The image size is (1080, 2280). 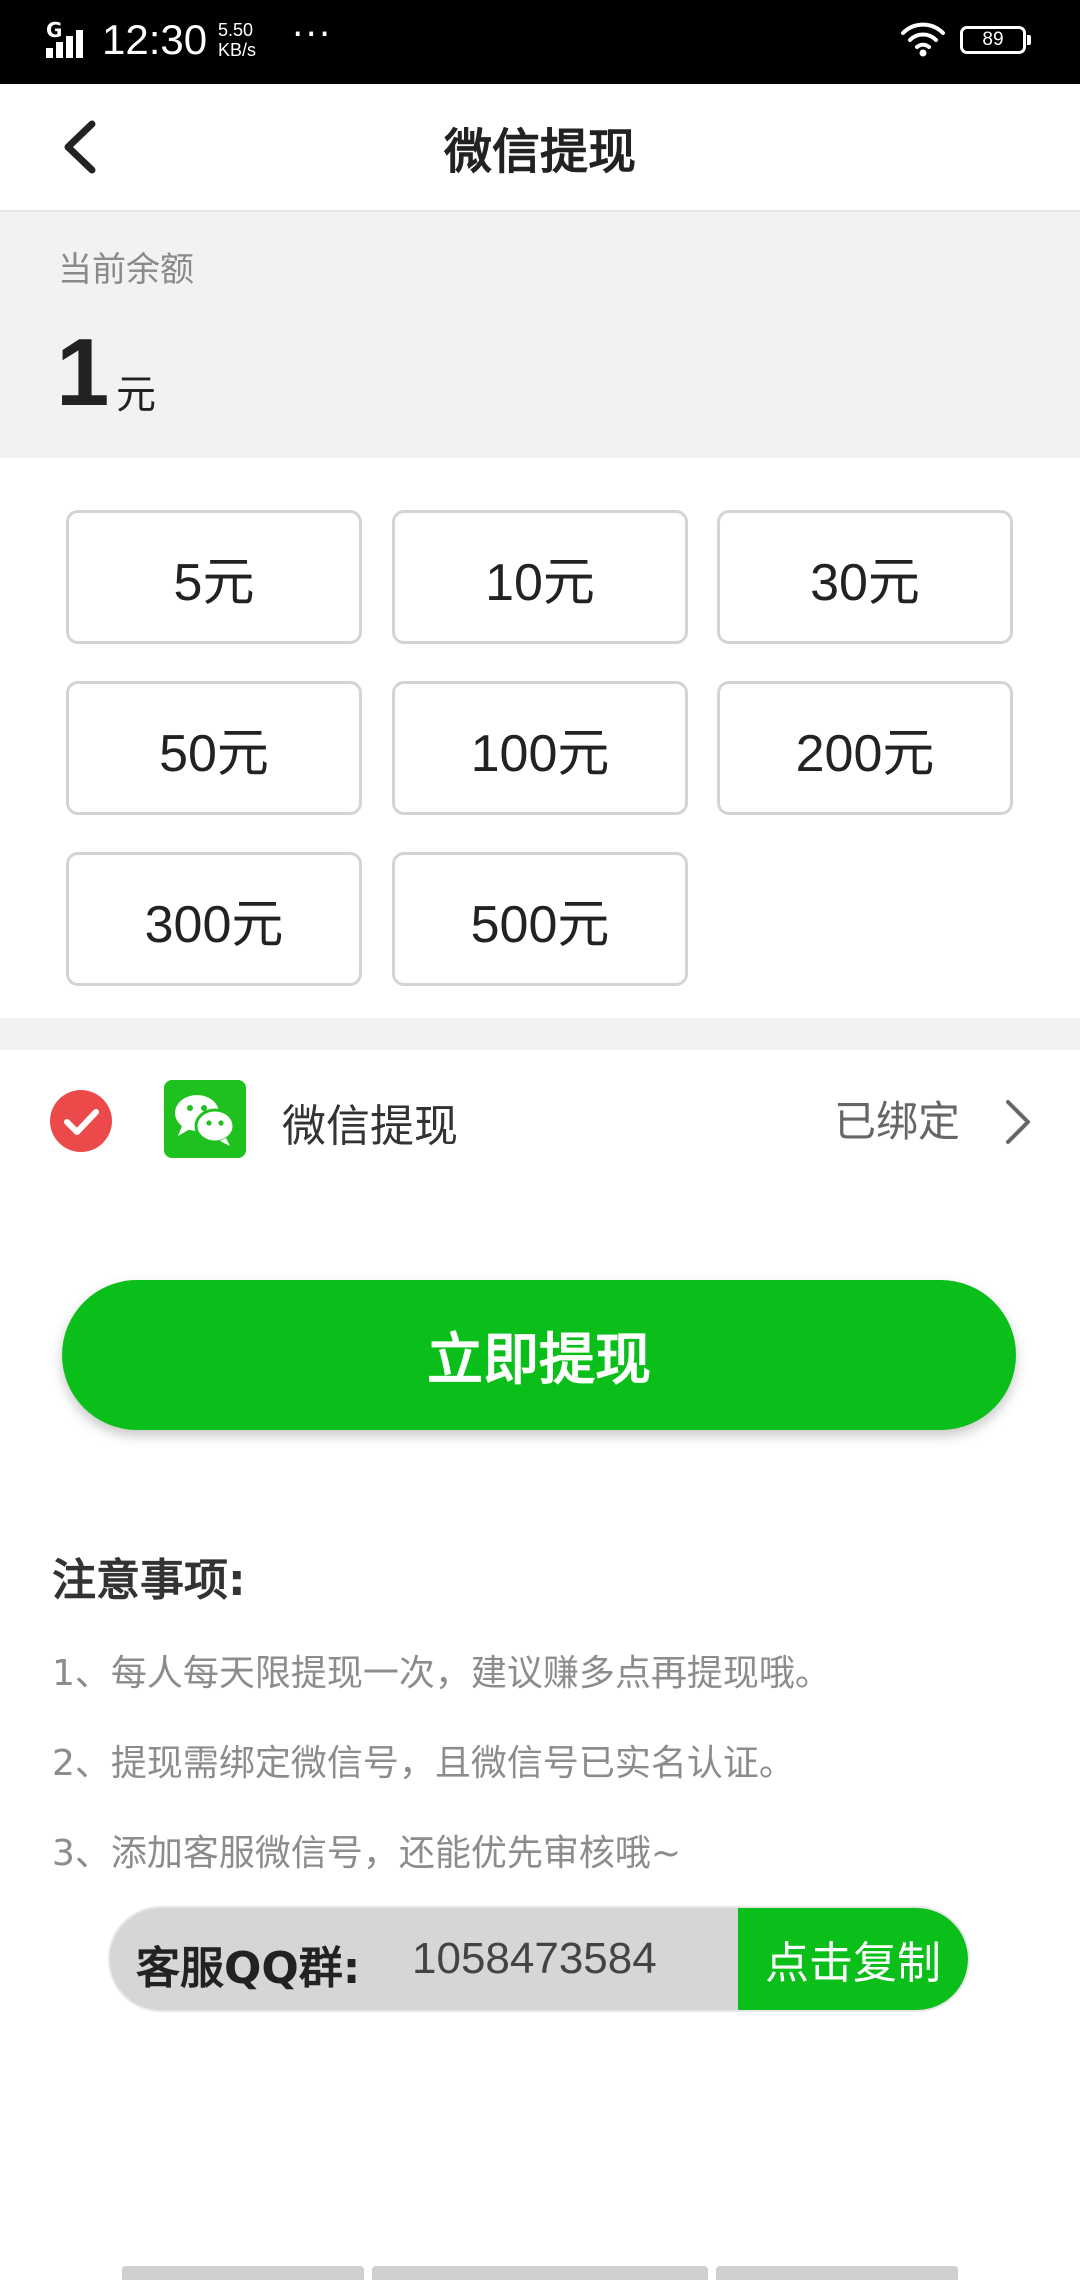 I want to click on amount-option-30: 30元, so click(x=865, y=577).